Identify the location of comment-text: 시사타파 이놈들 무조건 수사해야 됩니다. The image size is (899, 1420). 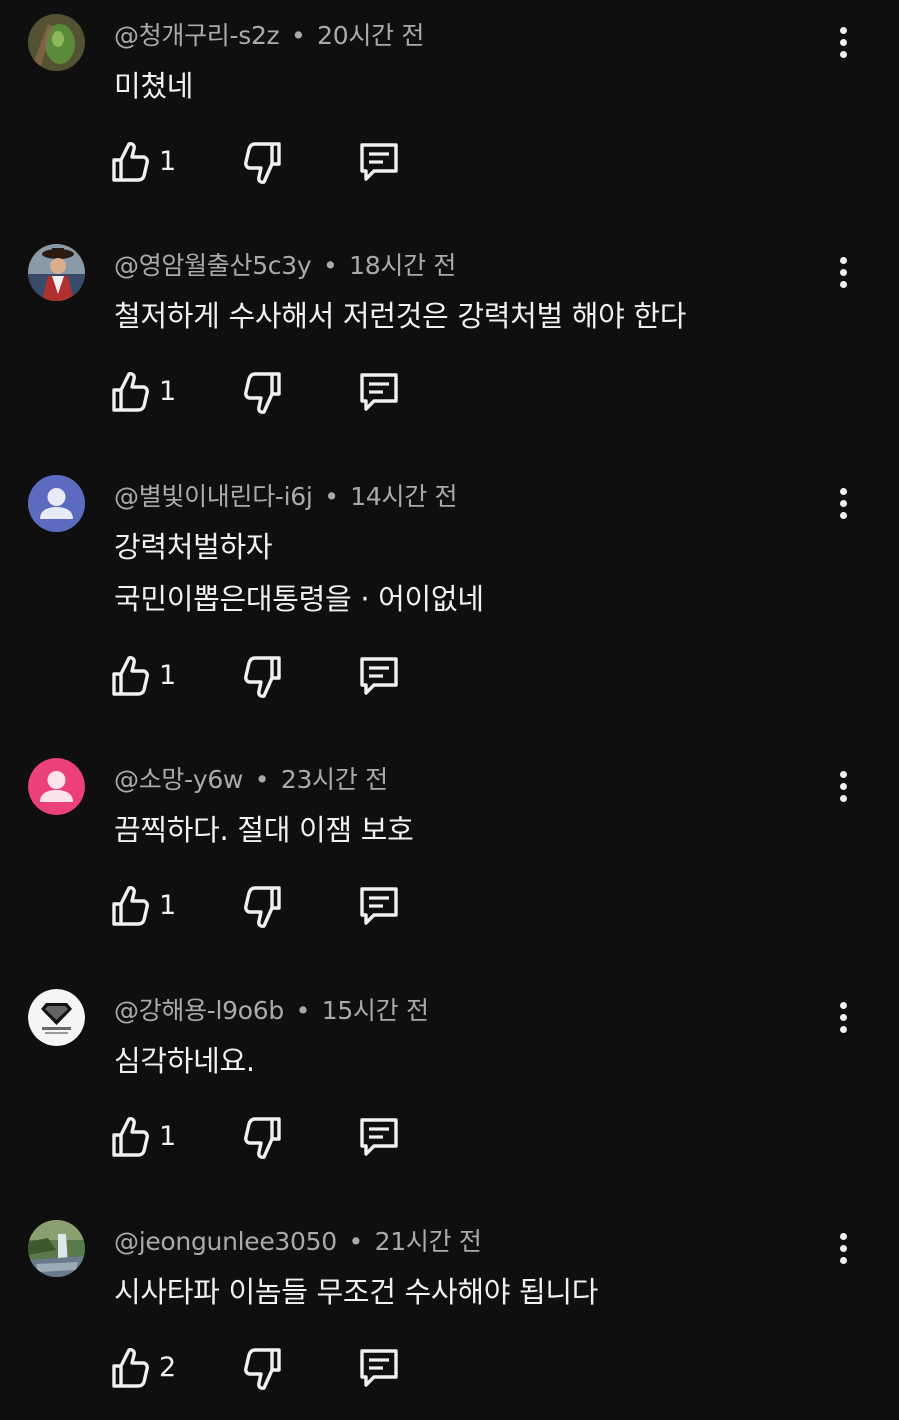
(356, 1292).